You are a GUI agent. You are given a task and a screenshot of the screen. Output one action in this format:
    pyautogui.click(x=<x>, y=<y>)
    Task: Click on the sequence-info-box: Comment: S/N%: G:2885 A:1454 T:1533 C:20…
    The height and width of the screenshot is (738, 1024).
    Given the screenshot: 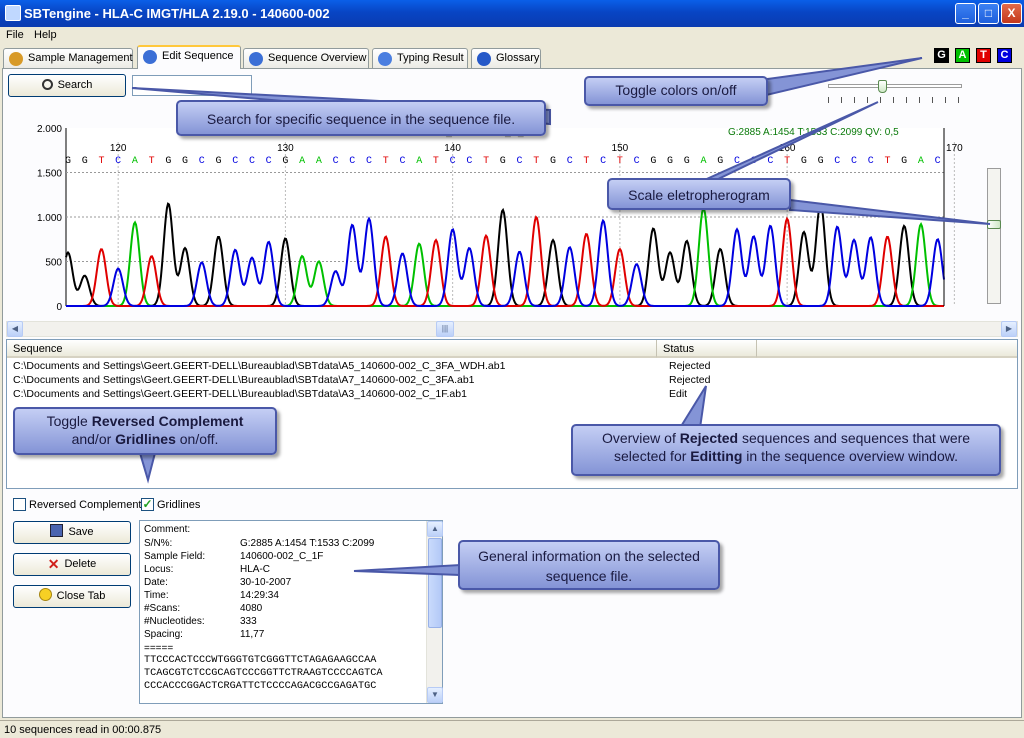 What is the action you would take?
    pyautogui.click(x=291, y=612)
    